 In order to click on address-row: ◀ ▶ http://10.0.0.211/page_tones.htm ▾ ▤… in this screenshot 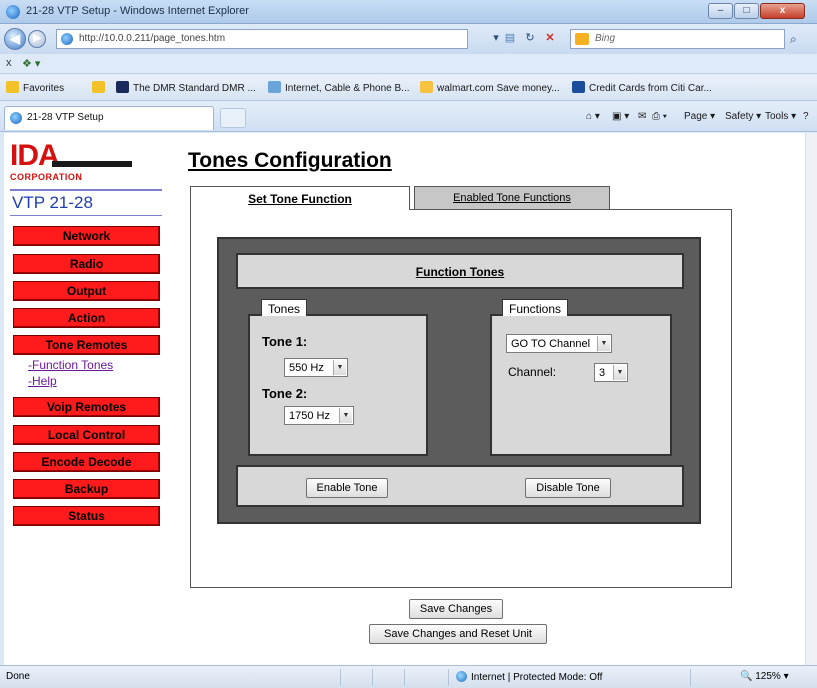, I will do `click(408, 39)`.